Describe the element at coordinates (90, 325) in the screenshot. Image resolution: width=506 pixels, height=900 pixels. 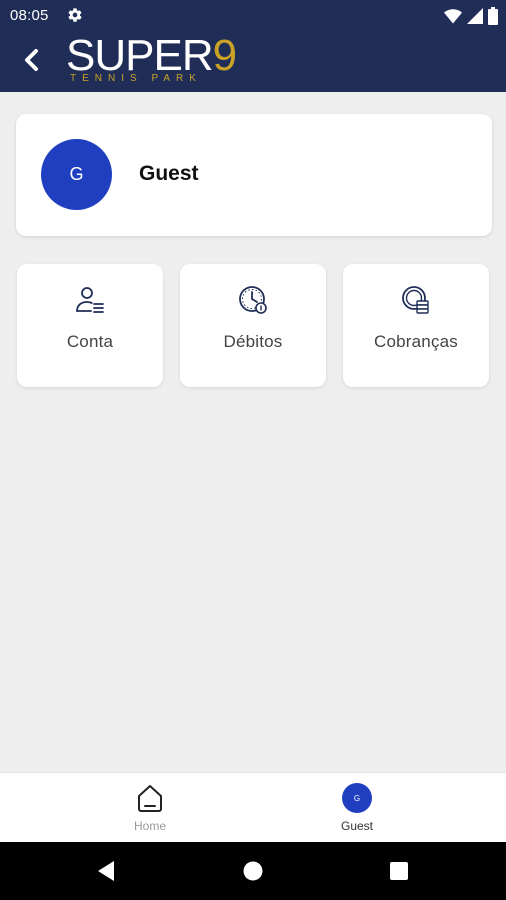
I see `tile-conta: Conta` at that location.